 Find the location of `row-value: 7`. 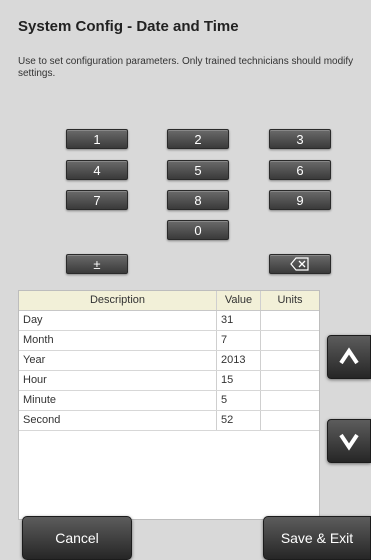

row-value: 7 is located at coordinates (239, 340).